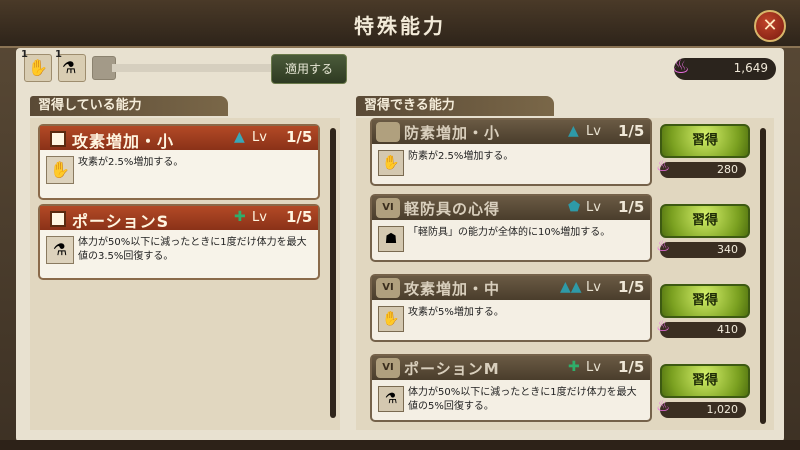  What do you see at coordinates (727, 329) in the screenshot?
I see `cost-value: 410` at bounding box center [727, 329].